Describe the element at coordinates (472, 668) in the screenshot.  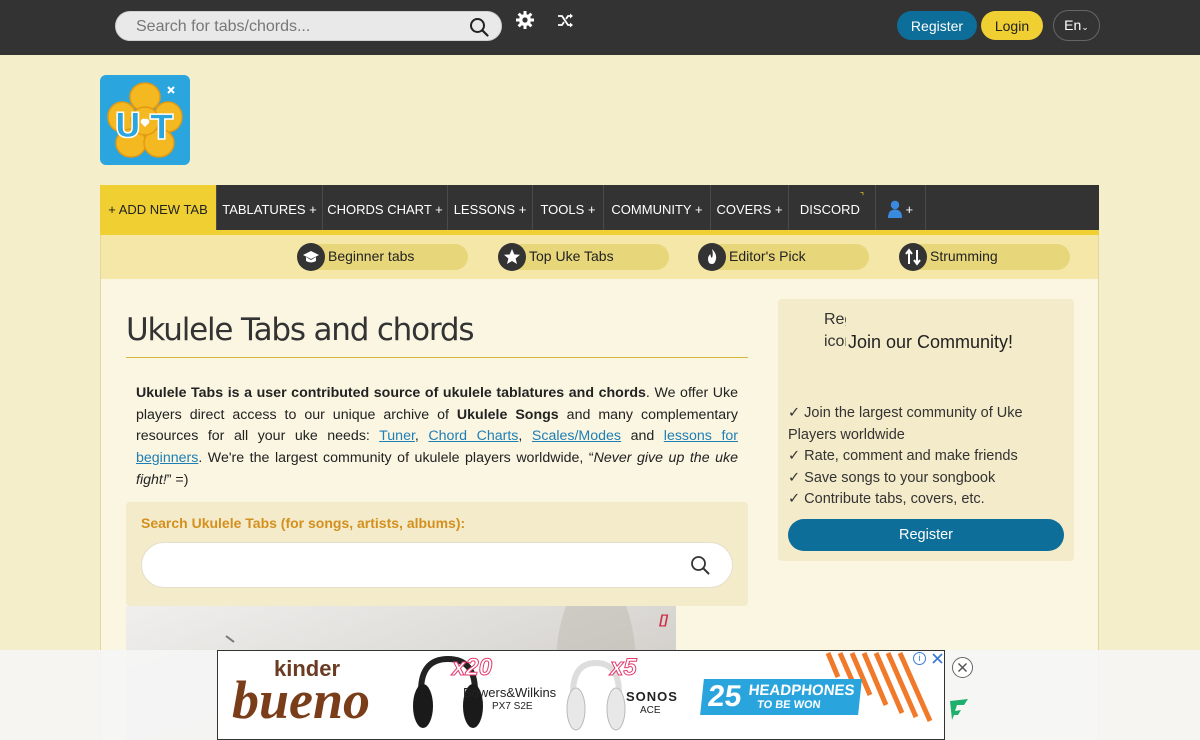
I see `ad-x20-badge: x20` at that location.